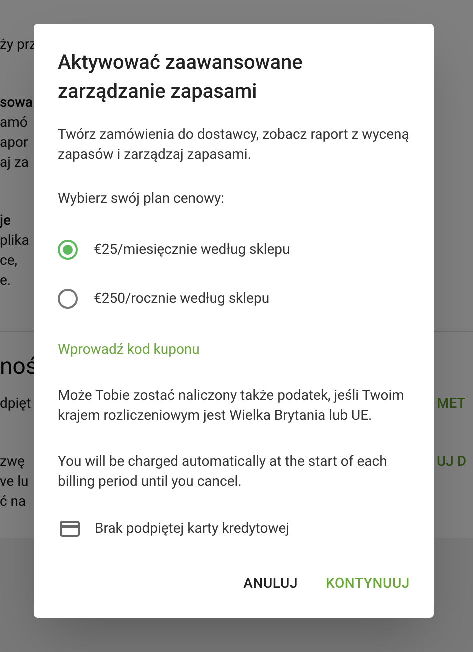  What do you see at coordinates (12, 462) in the screenshot?
I see `body-text: zwę` at bounding box center [12, 462].